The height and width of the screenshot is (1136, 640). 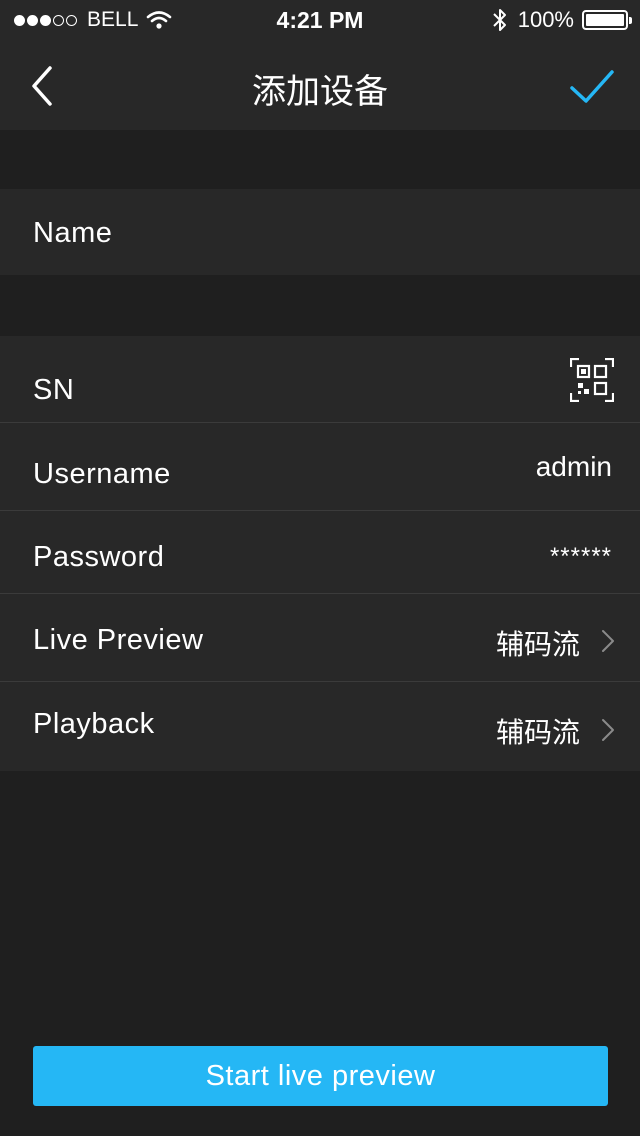 I want to click on battery-icon, so click(x=607, y=20).